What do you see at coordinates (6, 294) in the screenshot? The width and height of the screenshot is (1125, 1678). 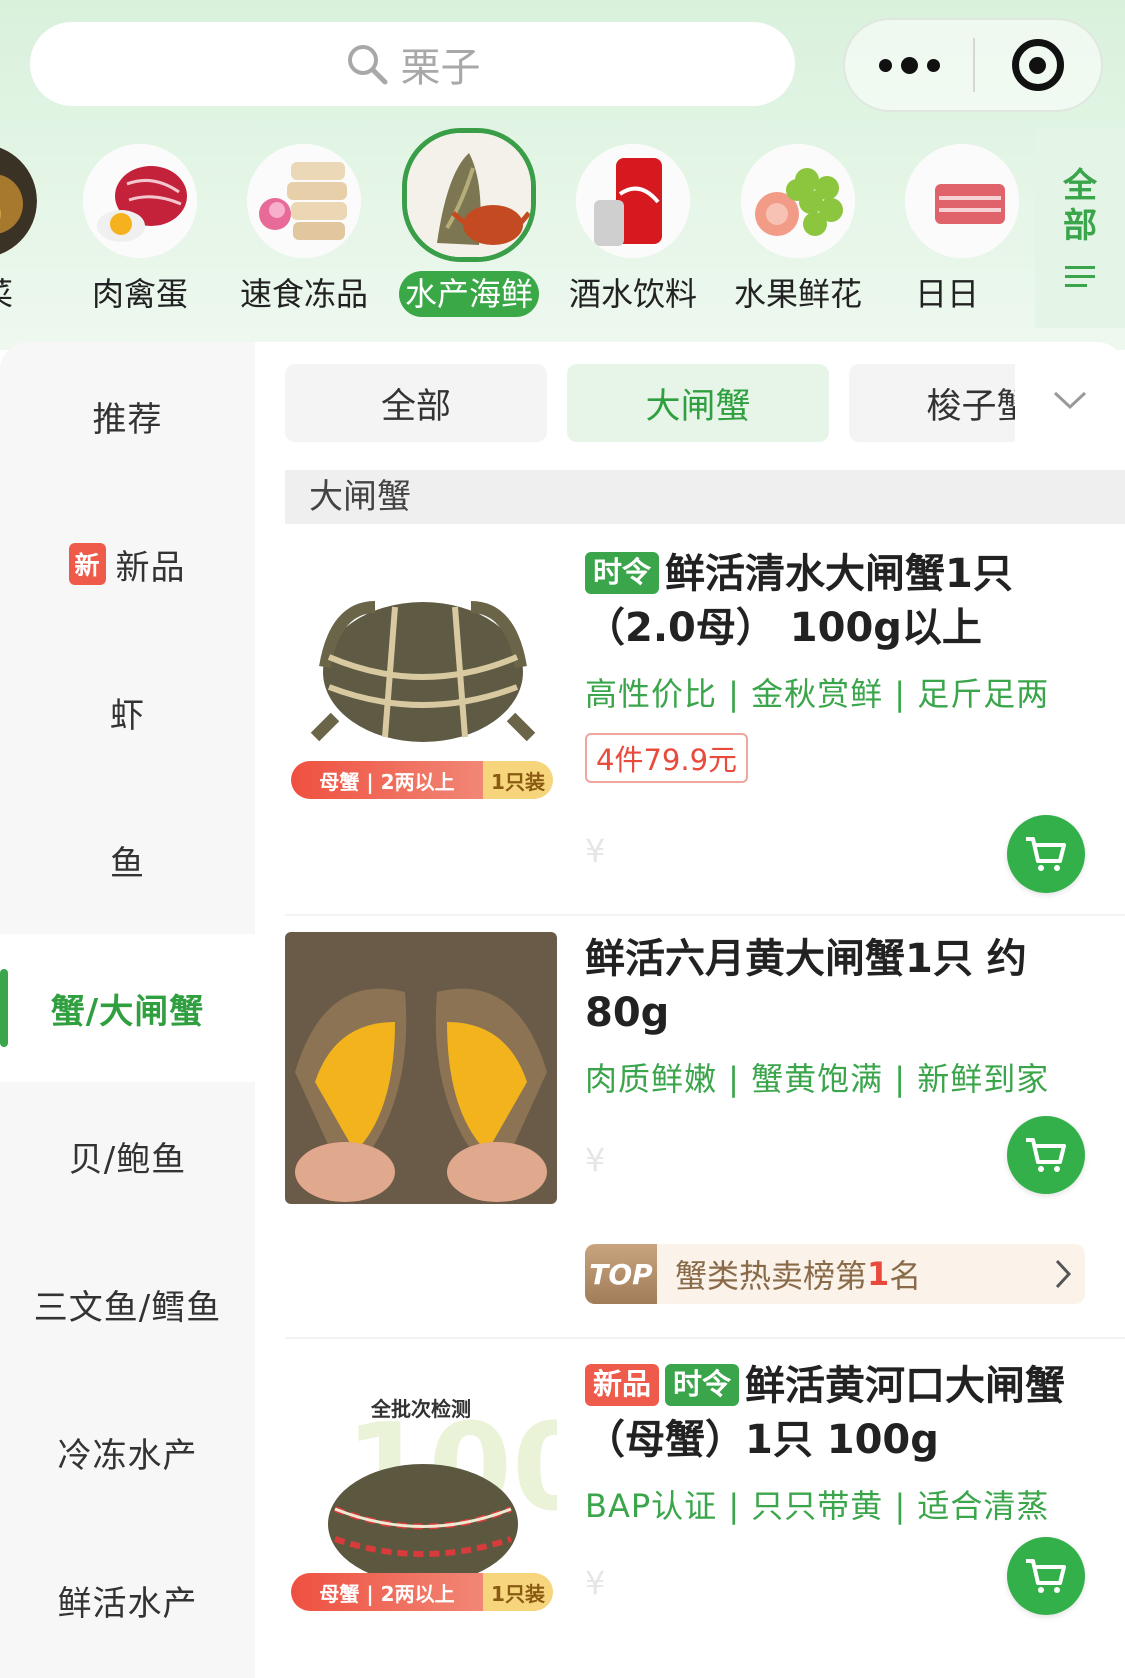 I see `category-label: 菜` at bounding box center [6, 294].